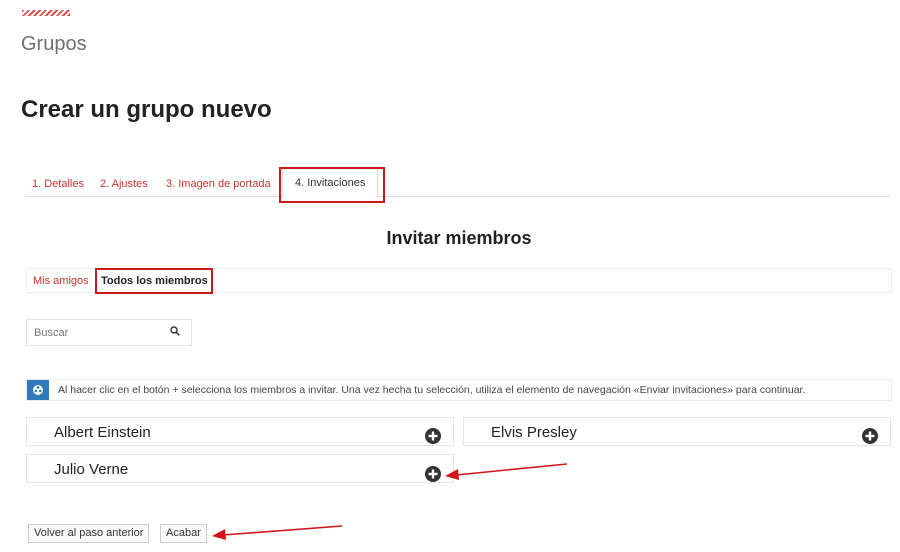 The height and width of the screenshot is (552, 900). Describe the element at coordinates (146, 109) in the screenshot. I see `page-title: Crear un grupo nuevo` at that location.